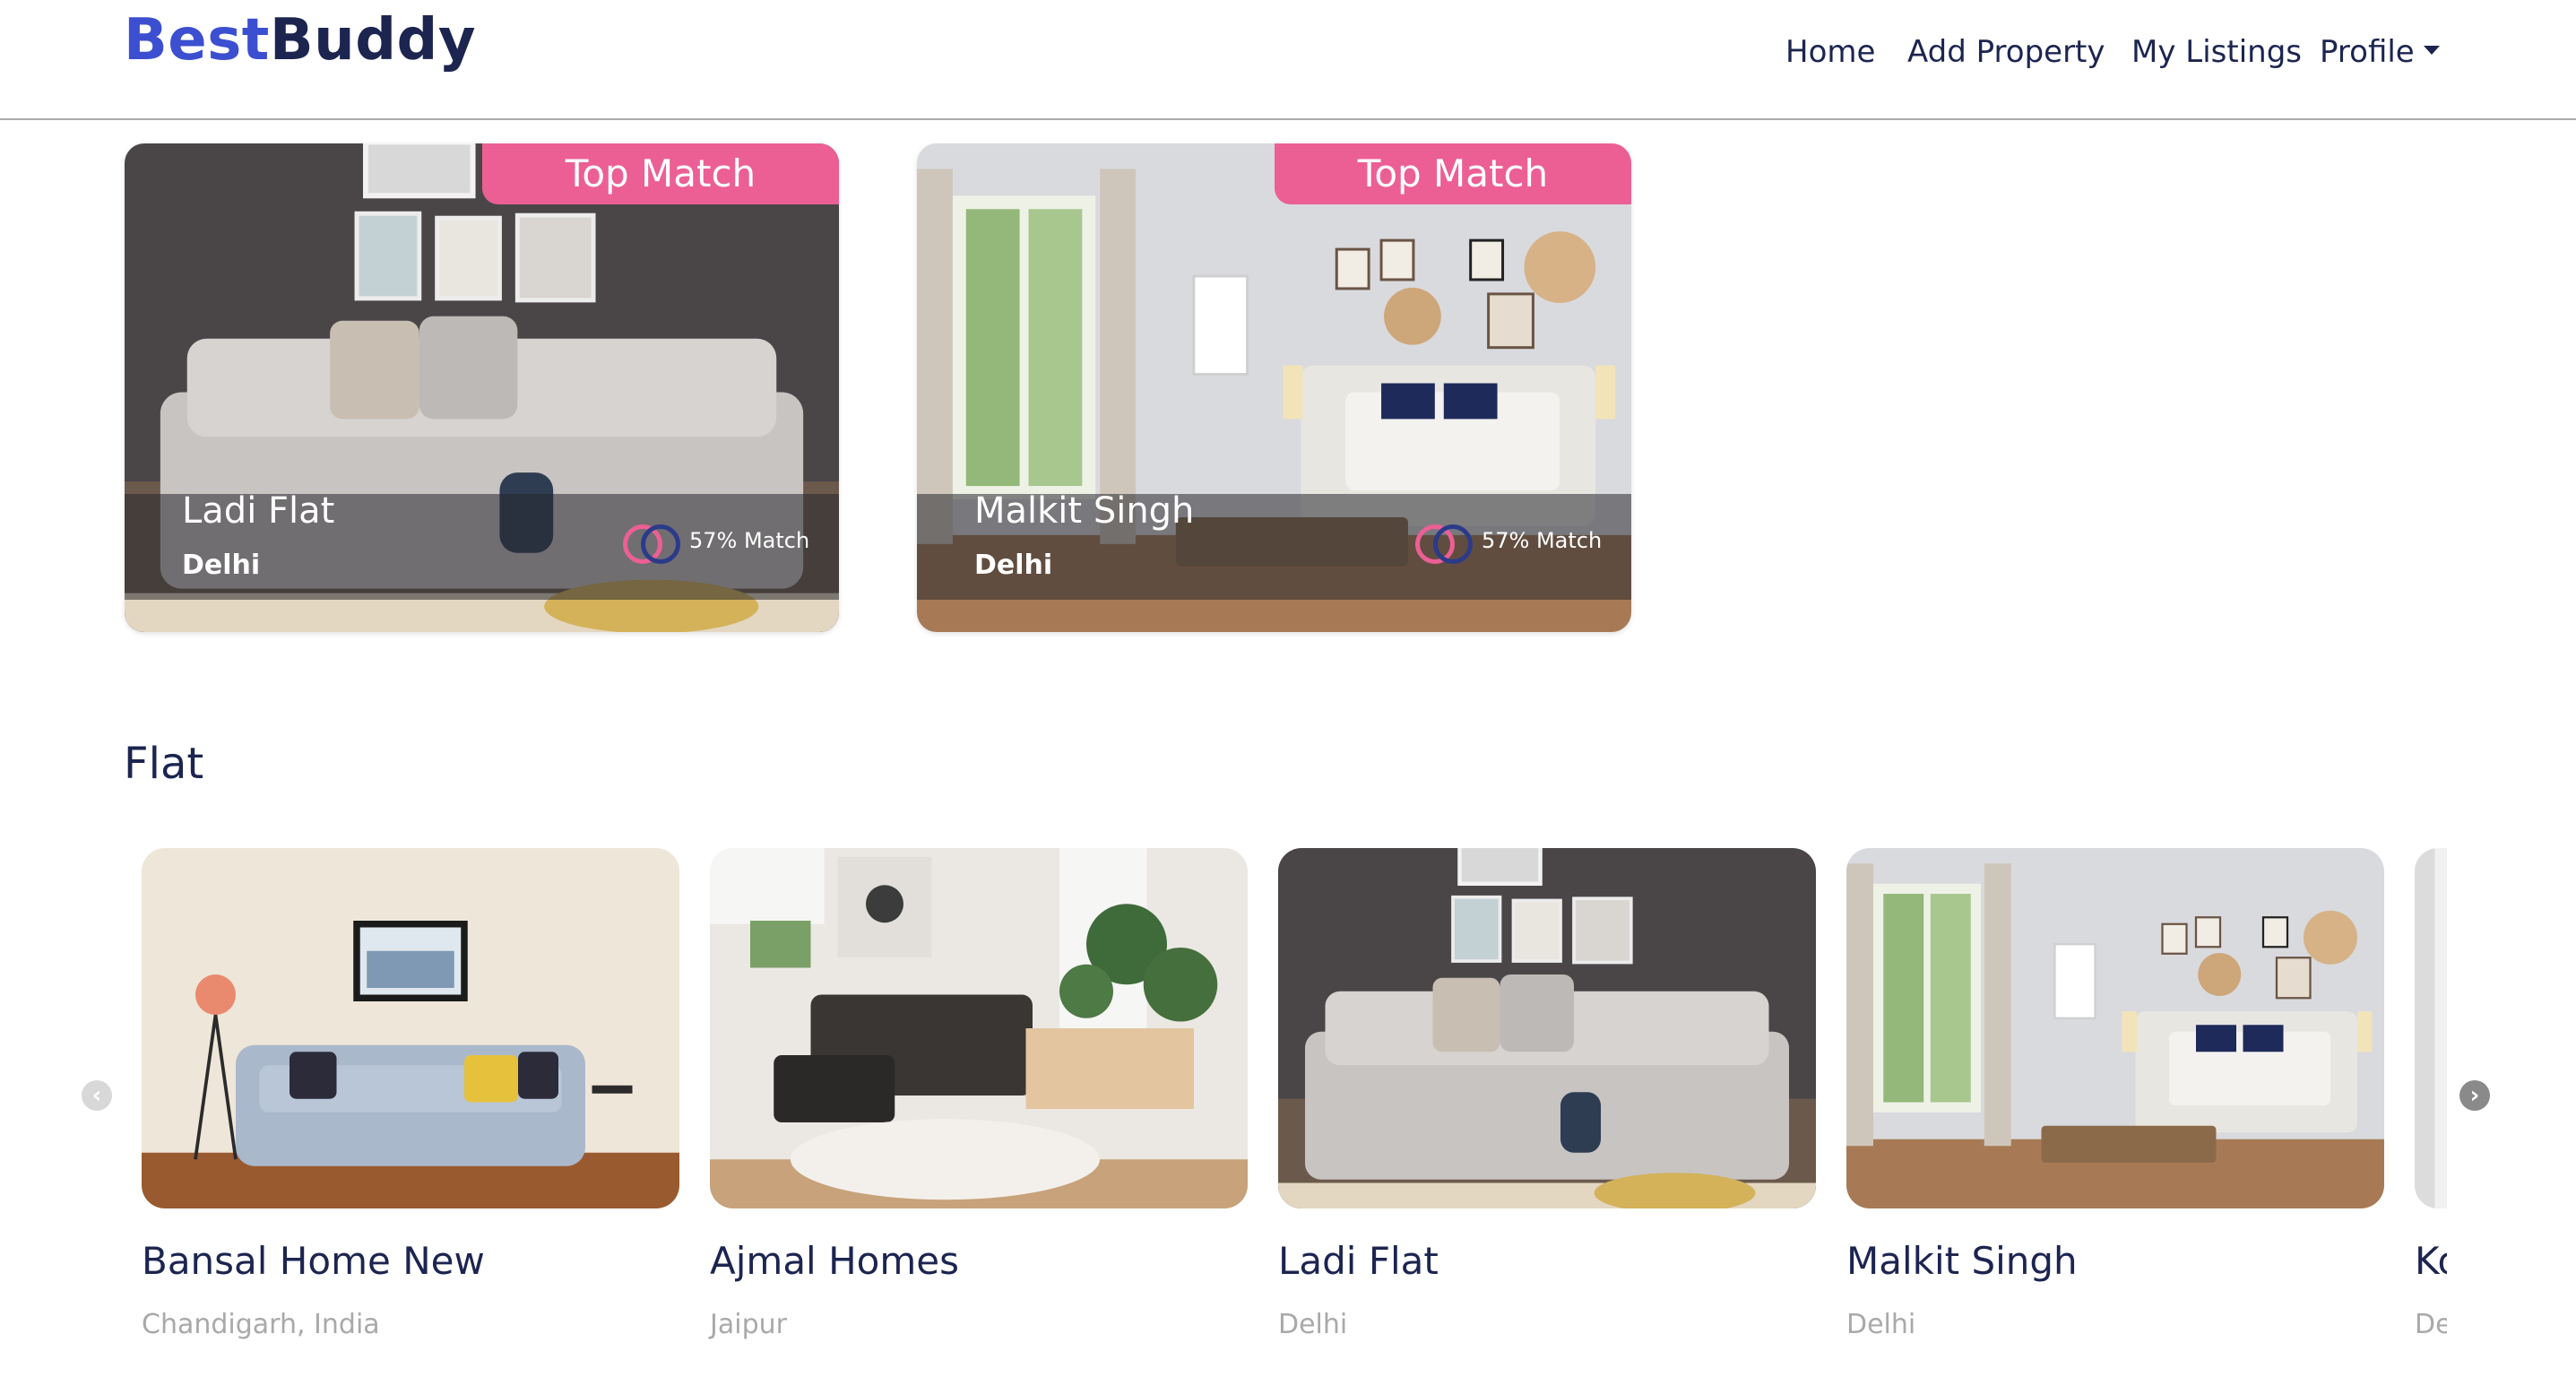 This screenshot has width=2576, height=1377. What do you see at coordinates (748, 1325) in the screenshot?
I see `listing-location: Jaipur` at bounding box center [748, 1325].